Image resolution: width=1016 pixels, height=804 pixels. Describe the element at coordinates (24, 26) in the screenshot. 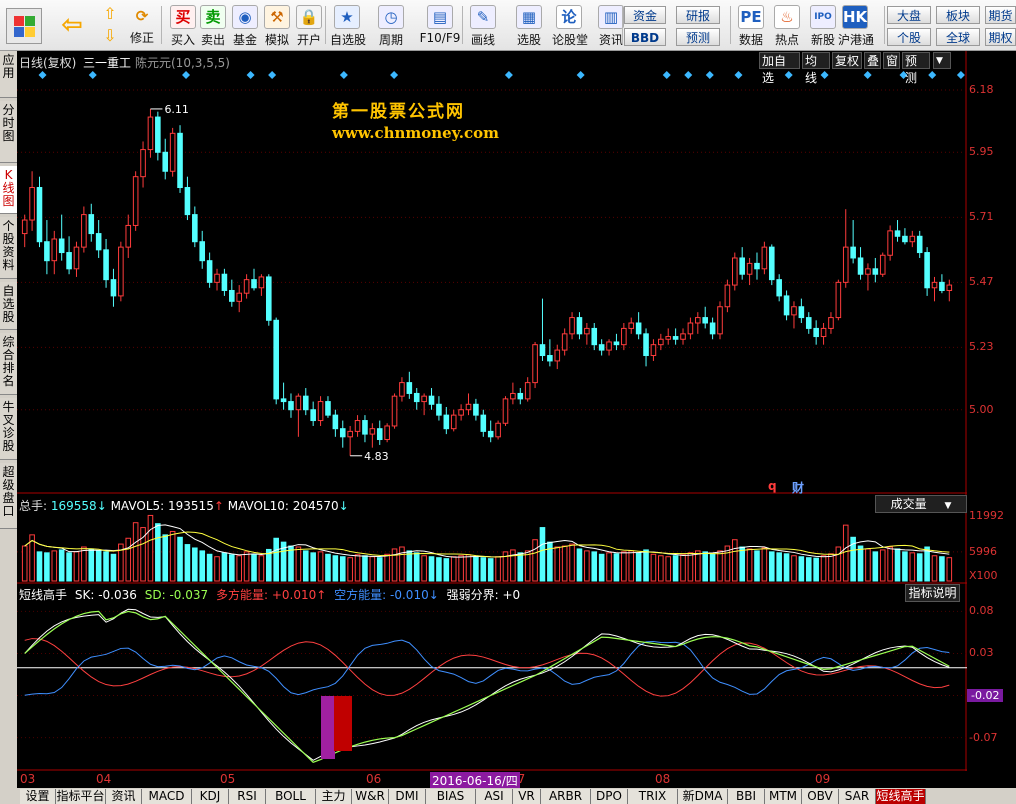

I see `start-icon` at that location.